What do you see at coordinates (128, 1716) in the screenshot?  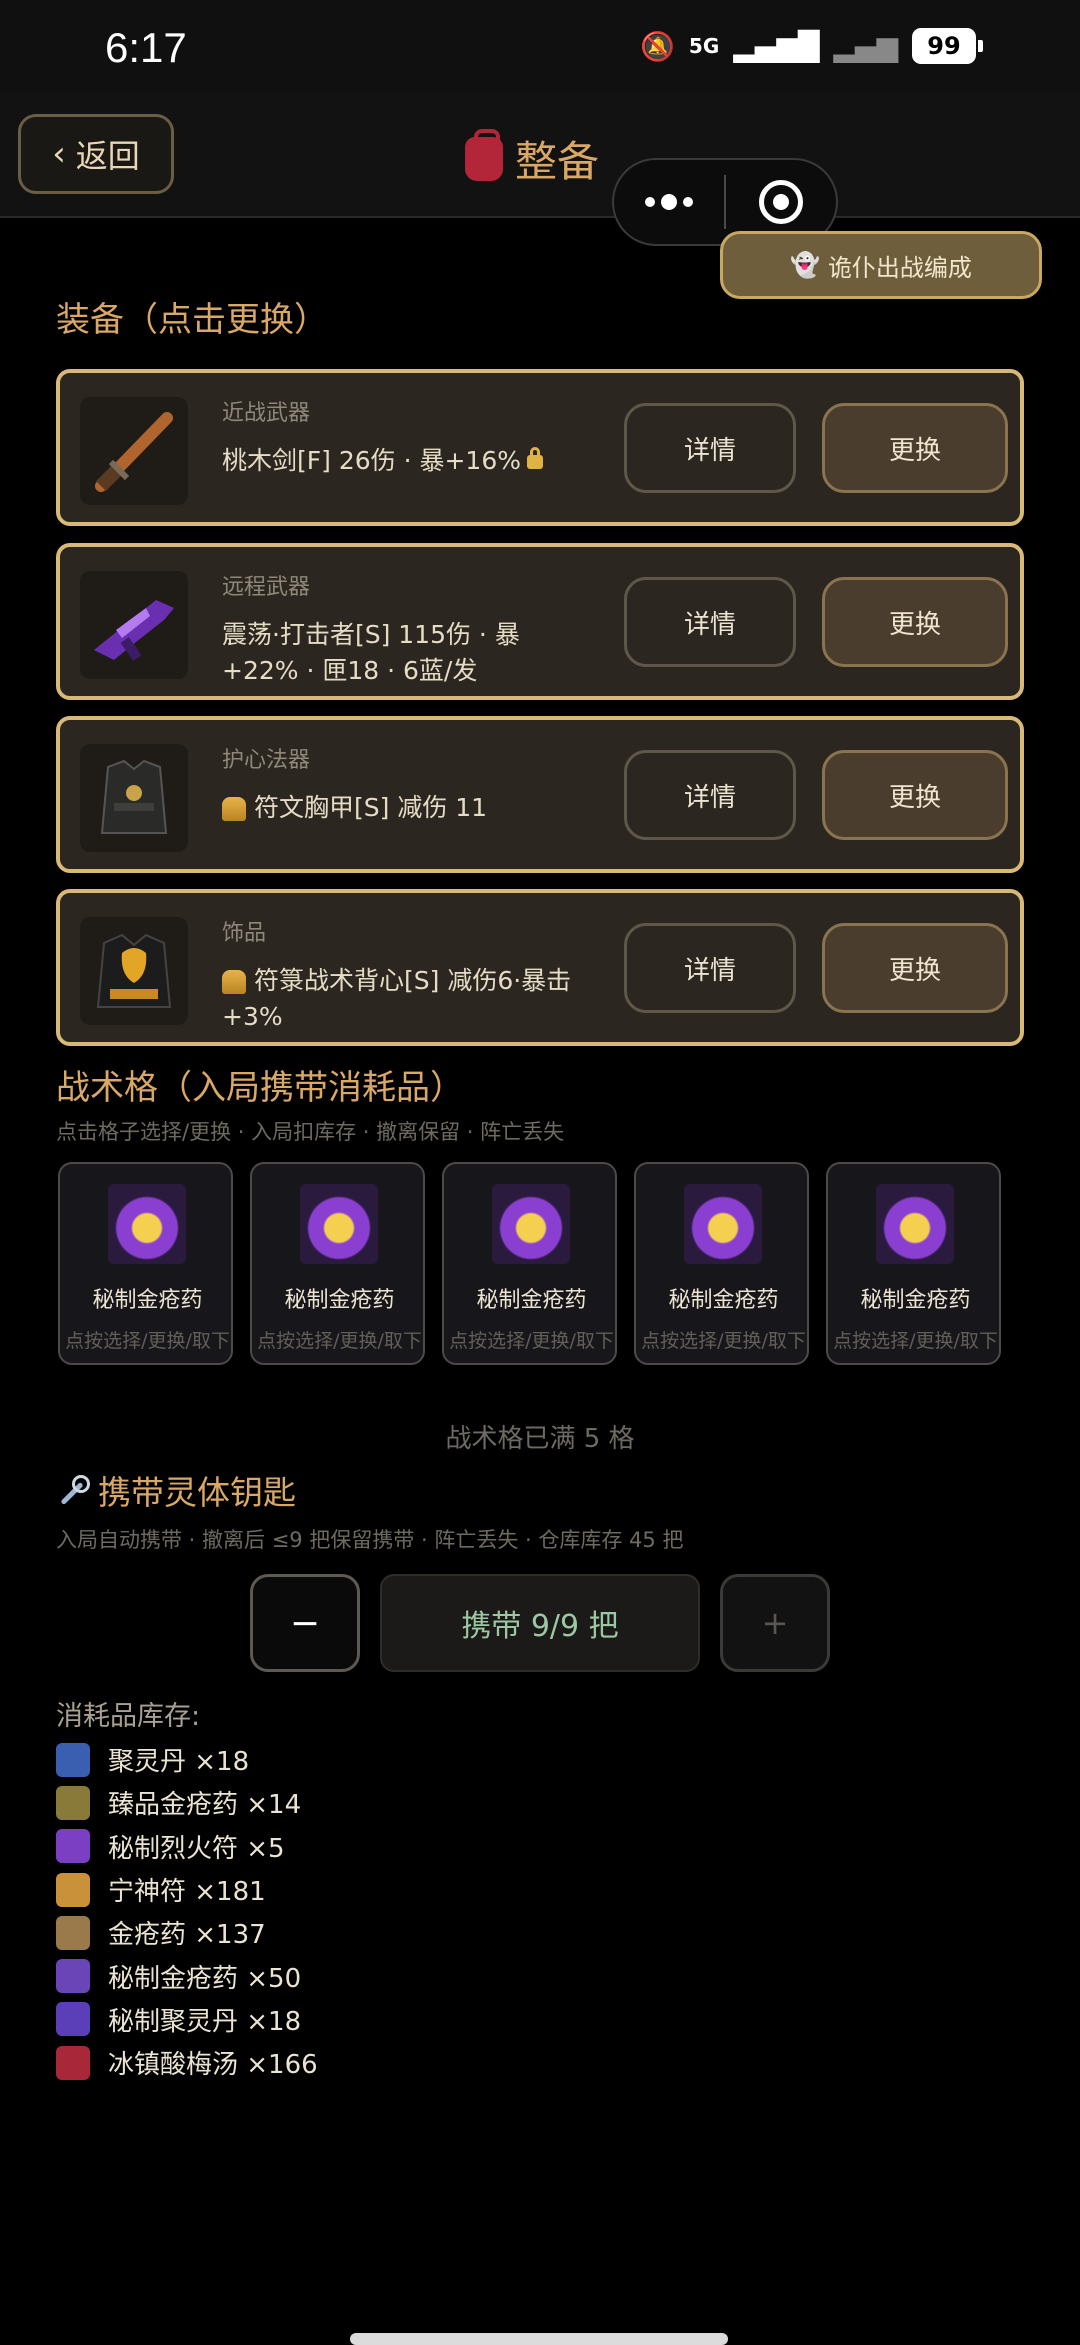 I see `inventory-title: 消耗品库存:` at bounding box center [128, 1716].